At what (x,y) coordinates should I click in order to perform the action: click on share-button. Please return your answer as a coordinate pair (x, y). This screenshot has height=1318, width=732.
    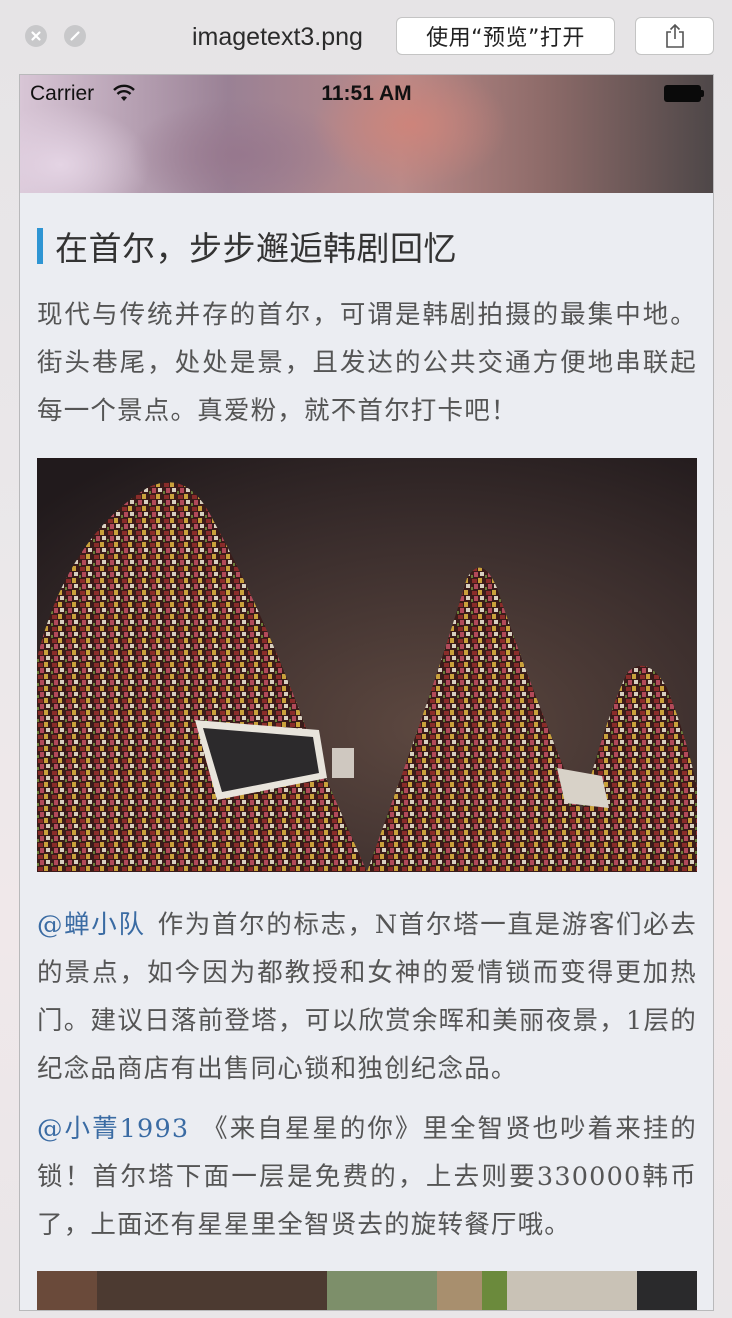
    Looking at the image, I should click on (674, 36).